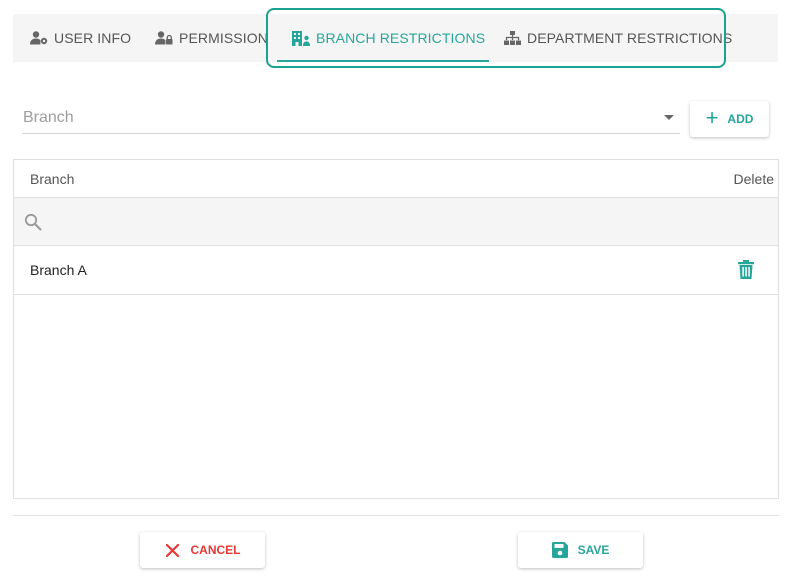 This screenshot has height=579, width=793. Describe the element at coordinates (396, 270) in the screenshot. I see `table-row: Branch A` at that location.